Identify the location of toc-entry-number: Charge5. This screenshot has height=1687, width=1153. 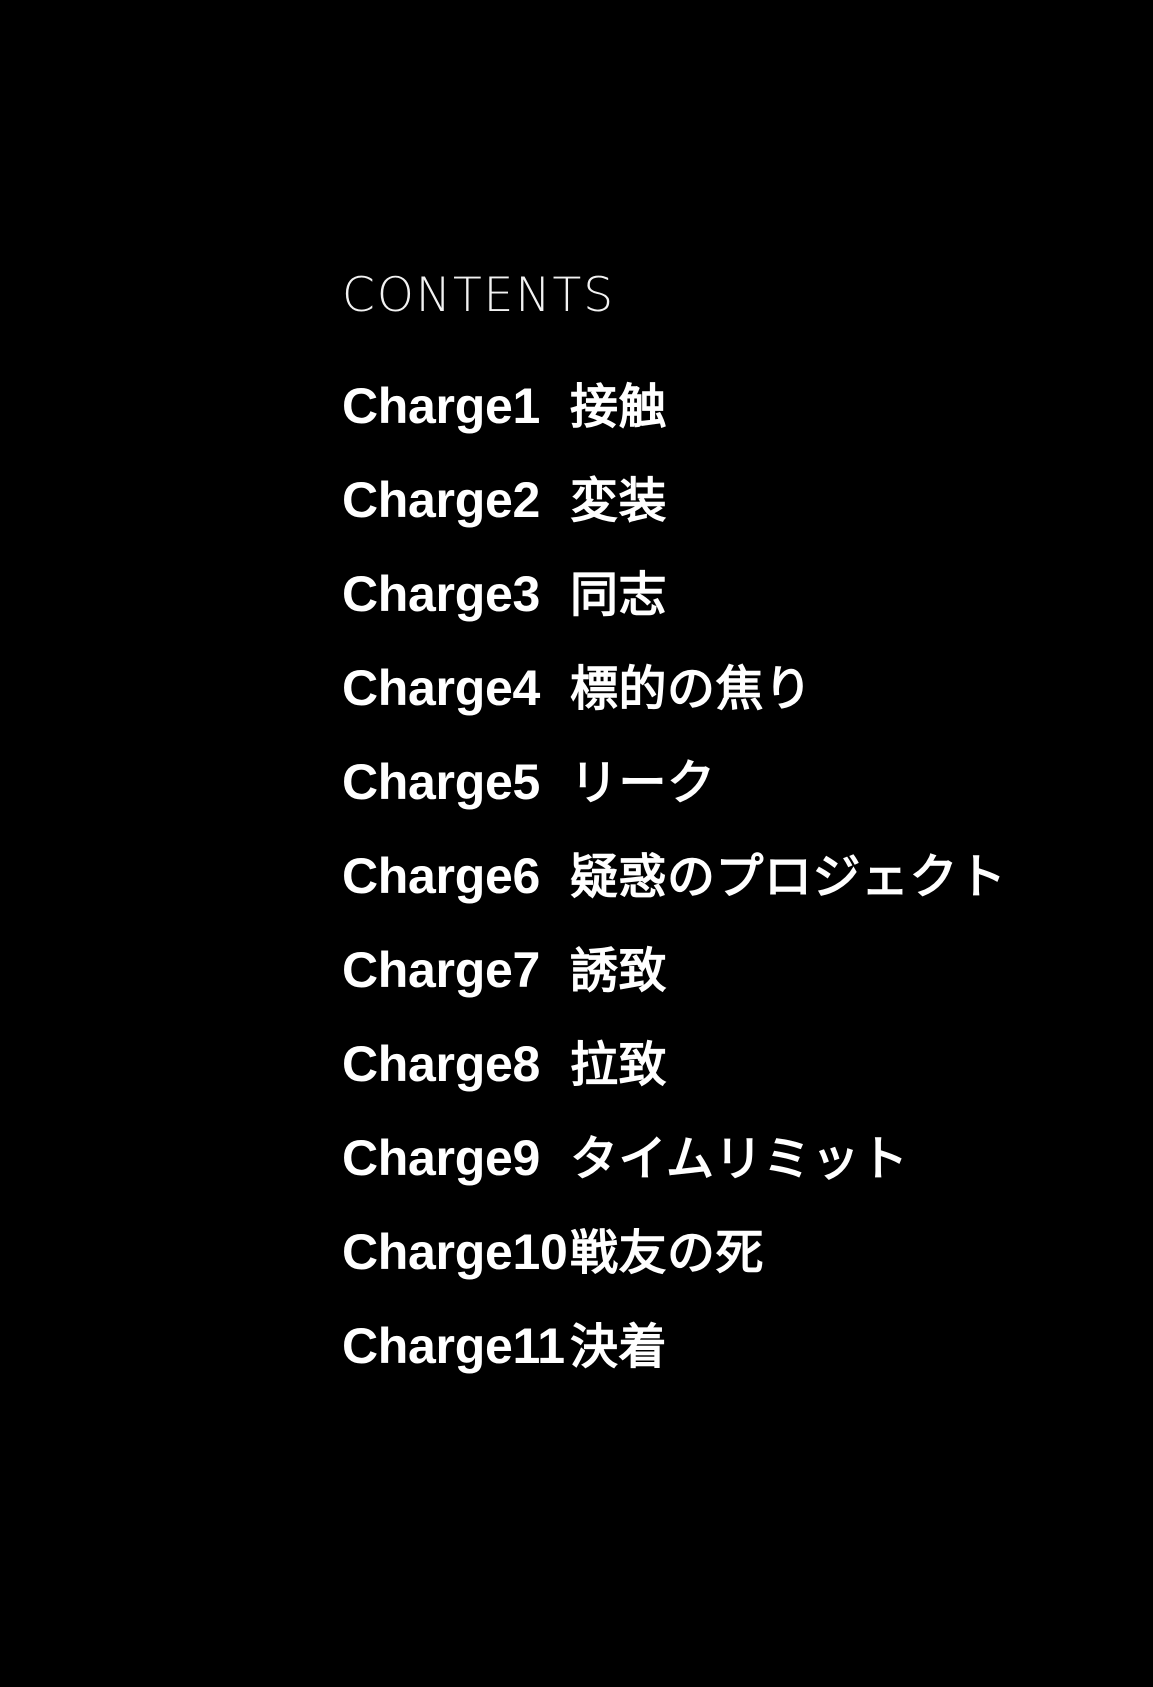
(441, 782).